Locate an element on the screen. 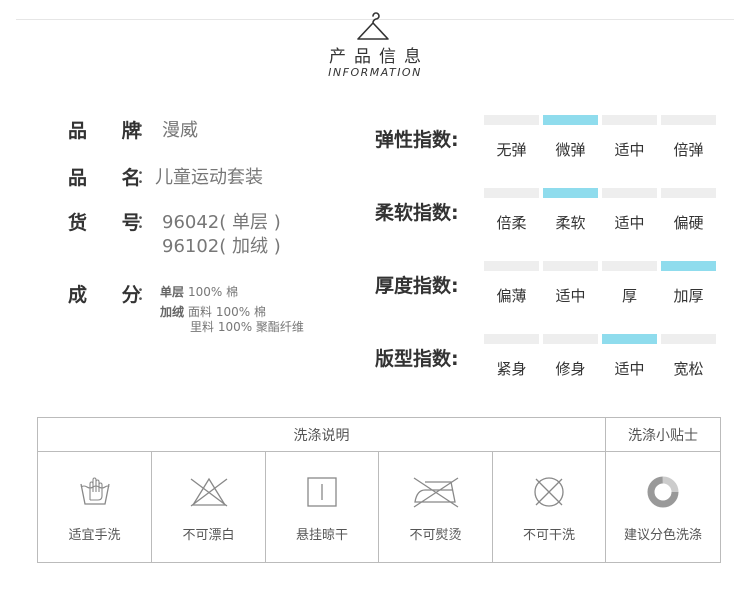  care-label: 不可熨烫 is located at coordinates (435, 535).